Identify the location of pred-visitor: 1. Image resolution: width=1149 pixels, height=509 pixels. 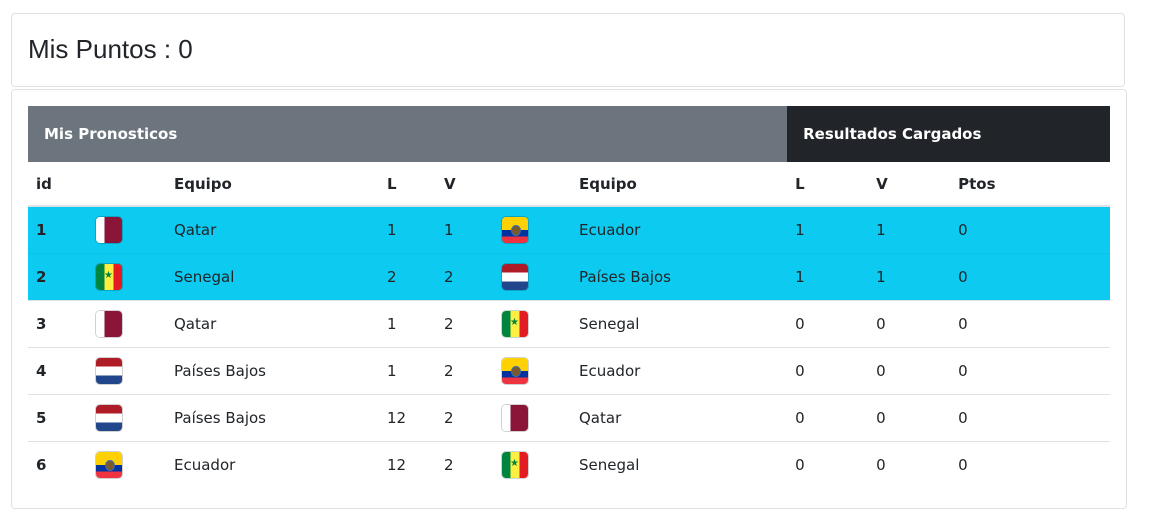
(465, 229).